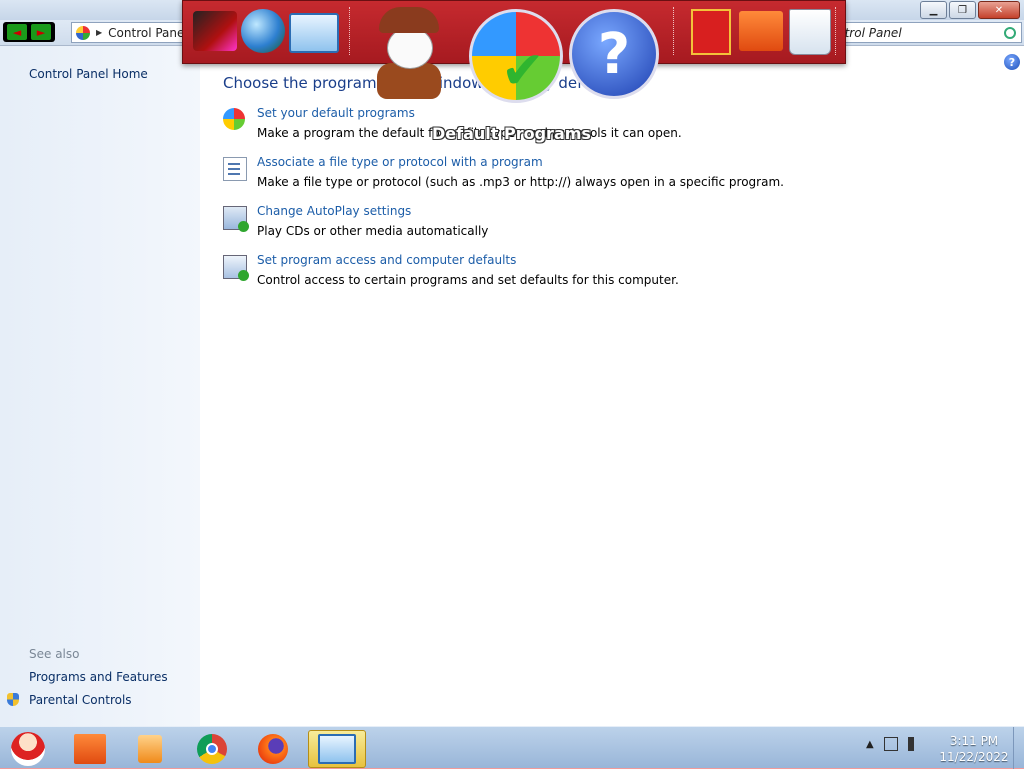 This screenshot has width=1024, height=769. I want to click on media-player-icon, so click(150, 749).